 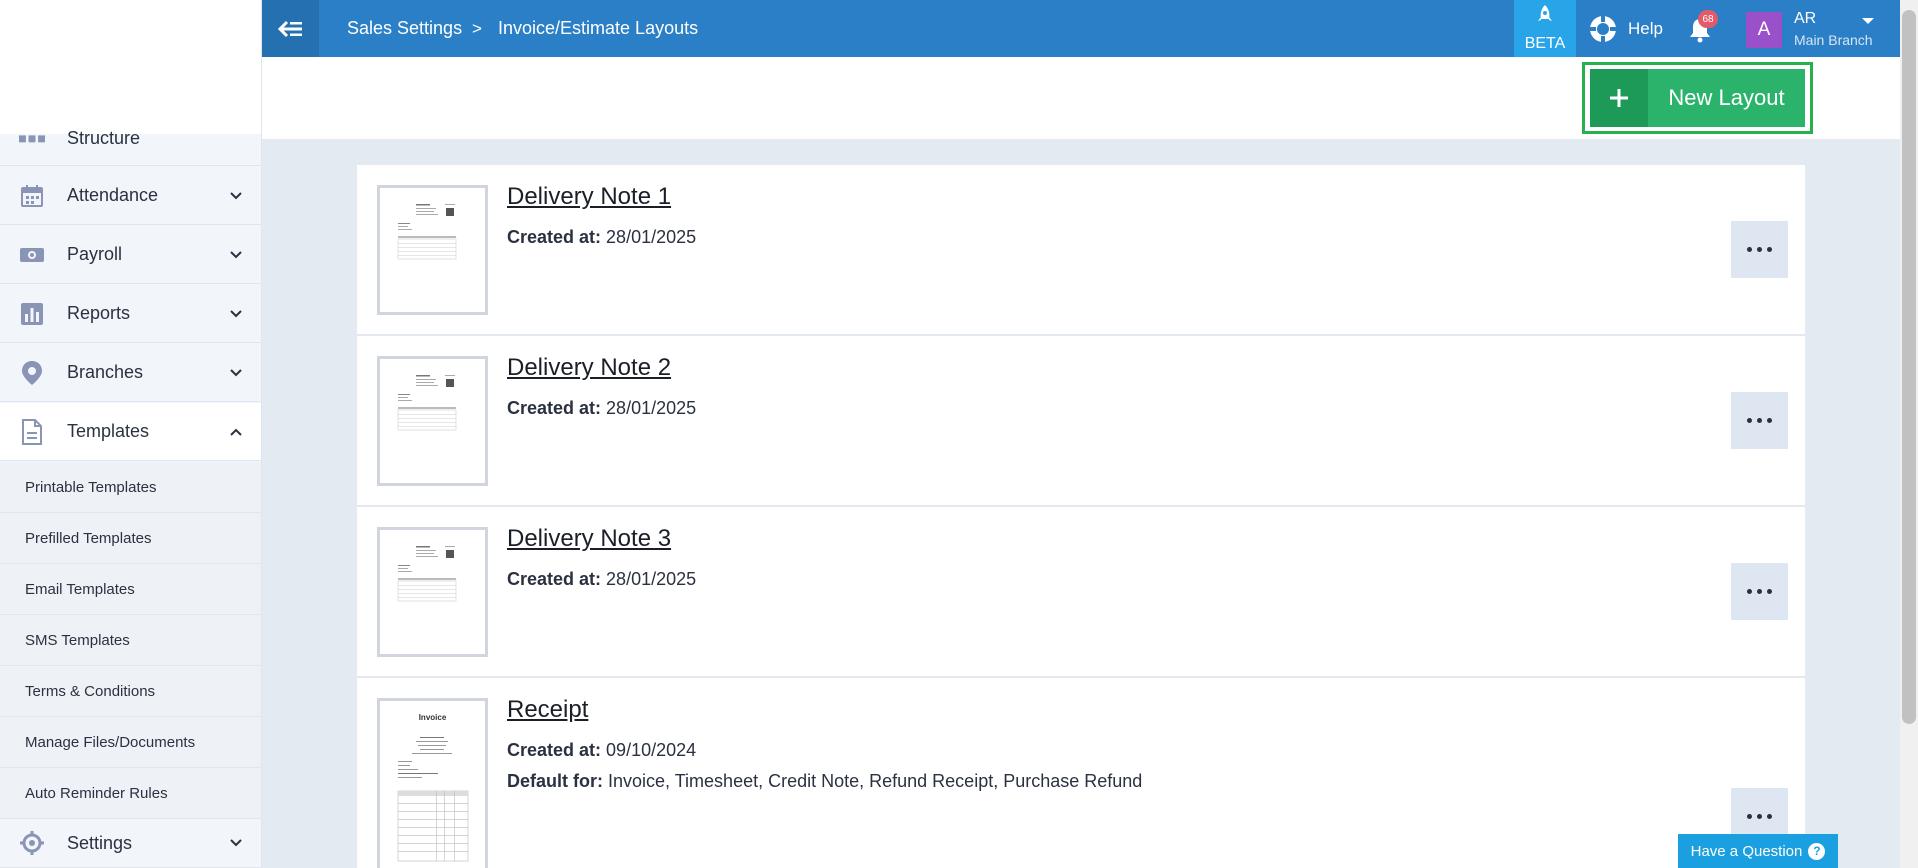 I want to click on sidebar-item-label: Payroll, so click(x=95, y=254).